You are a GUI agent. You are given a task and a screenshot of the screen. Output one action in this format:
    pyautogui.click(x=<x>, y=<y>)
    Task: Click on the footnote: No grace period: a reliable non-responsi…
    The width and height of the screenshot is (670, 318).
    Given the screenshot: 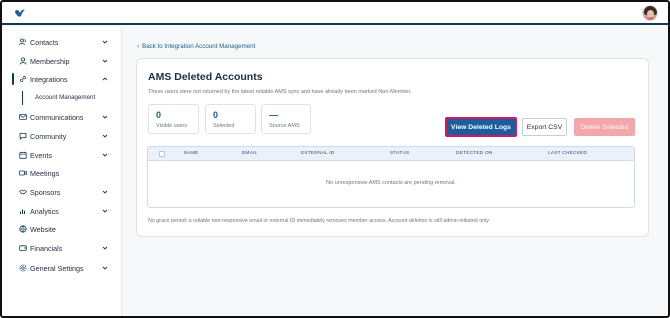 What is the action you would take?
    pyautogui.click(x=319, y=221)
    